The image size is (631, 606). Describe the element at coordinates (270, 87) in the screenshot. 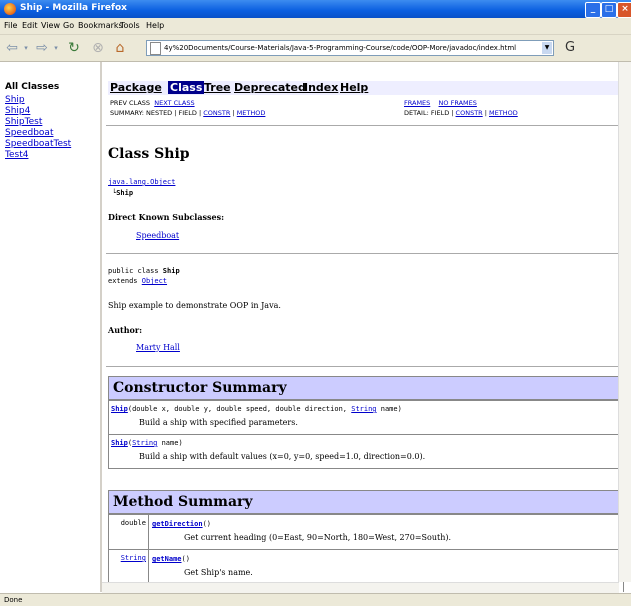

I see `nav-deprecated: Deprecated` at that location.